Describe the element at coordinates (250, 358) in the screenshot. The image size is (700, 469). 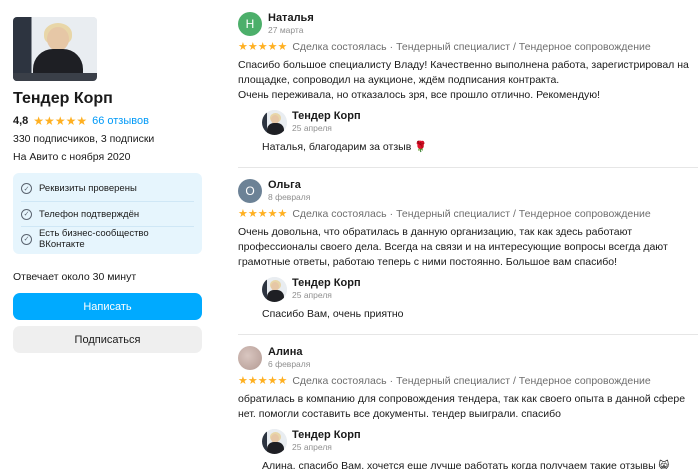
I see `user-avatar` at that location.